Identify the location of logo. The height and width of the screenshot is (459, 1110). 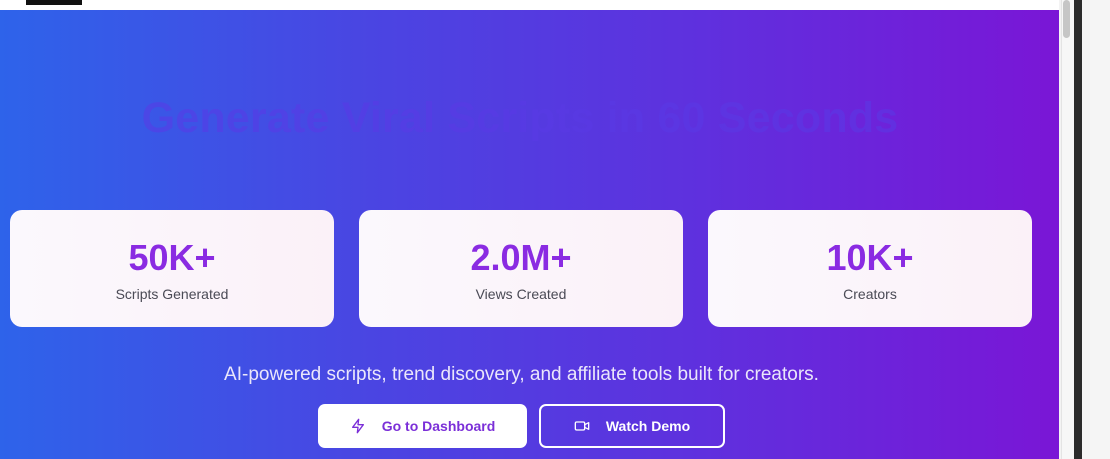
(54, 2).